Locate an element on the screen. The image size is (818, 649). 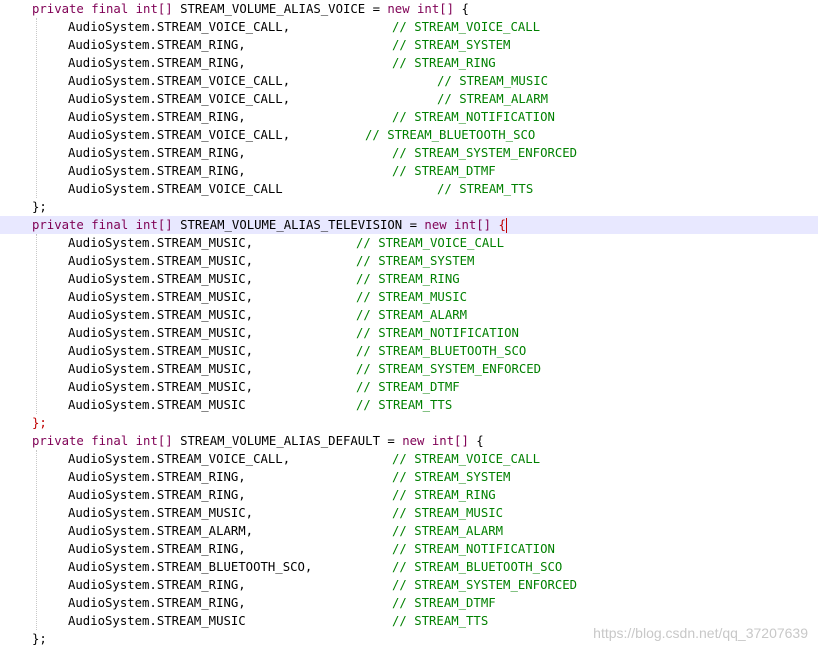
array-entry-line: AudioSystem.STREAM_MUSIC // STREAM_TTS is located at coordinates (409, 405).